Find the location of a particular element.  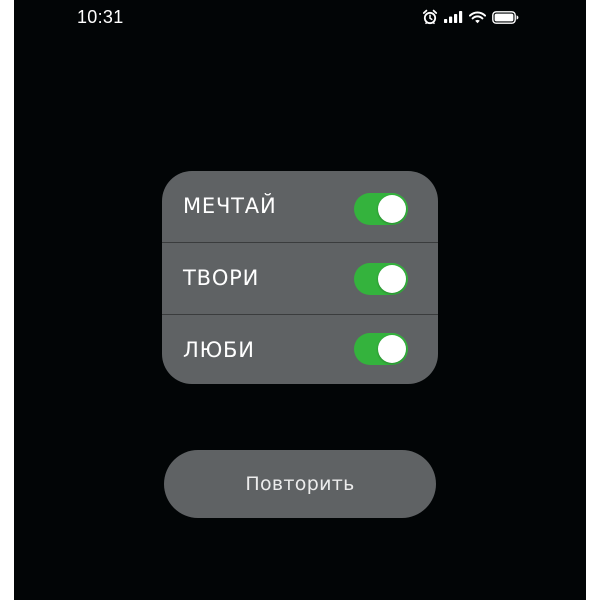

toggle-label: ЛЮБИ is located at coordinates (219, 350).